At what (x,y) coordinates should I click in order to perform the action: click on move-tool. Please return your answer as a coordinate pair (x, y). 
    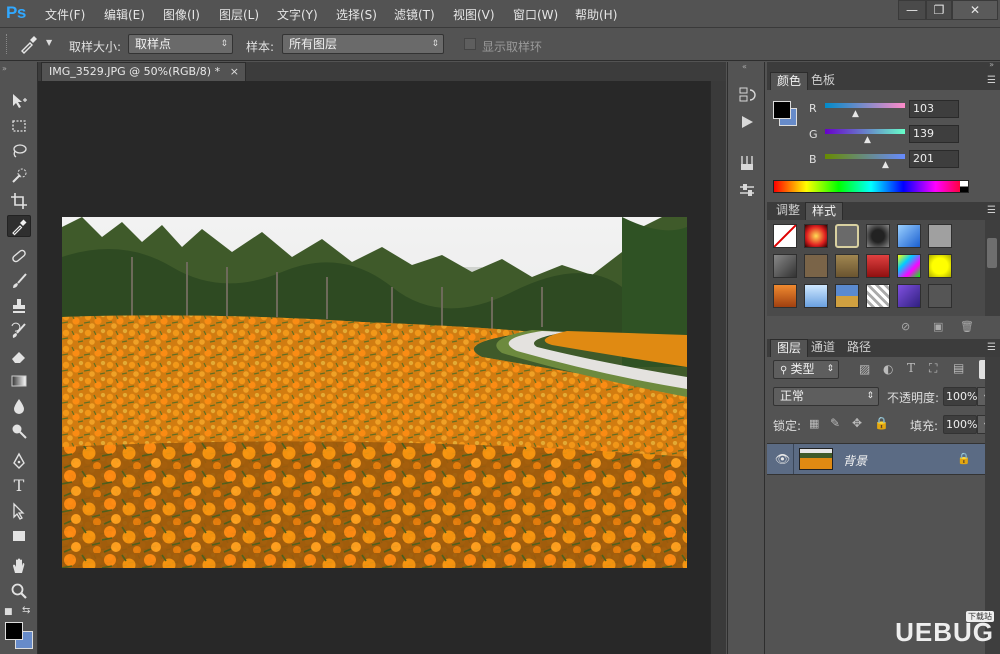
    Looking at the image, I should click on (19, 101).